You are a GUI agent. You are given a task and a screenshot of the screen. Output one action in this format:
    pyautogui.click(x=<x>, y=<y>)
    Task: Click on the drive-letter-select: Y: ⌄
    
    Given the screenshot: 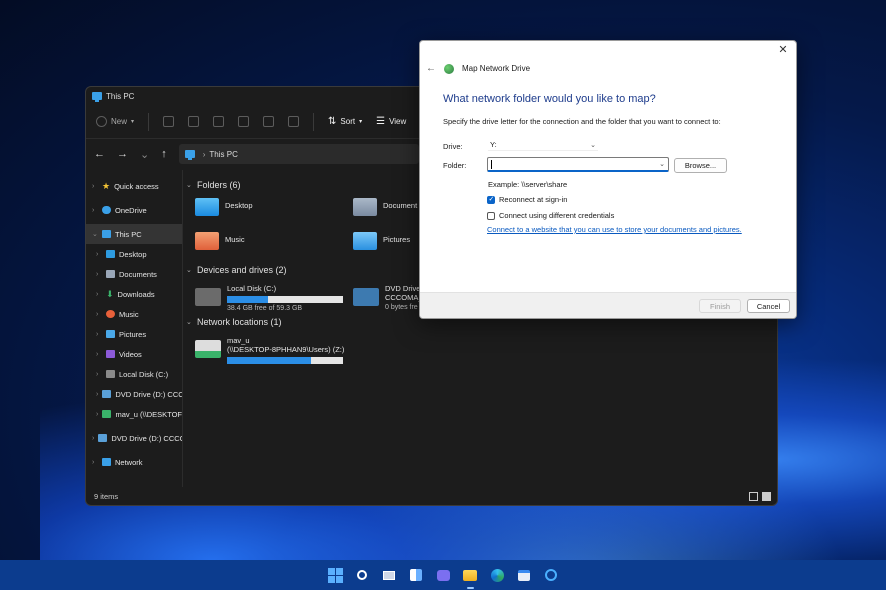 What is the action you would take?
    pyautogui.click(x=543, y=145)
    